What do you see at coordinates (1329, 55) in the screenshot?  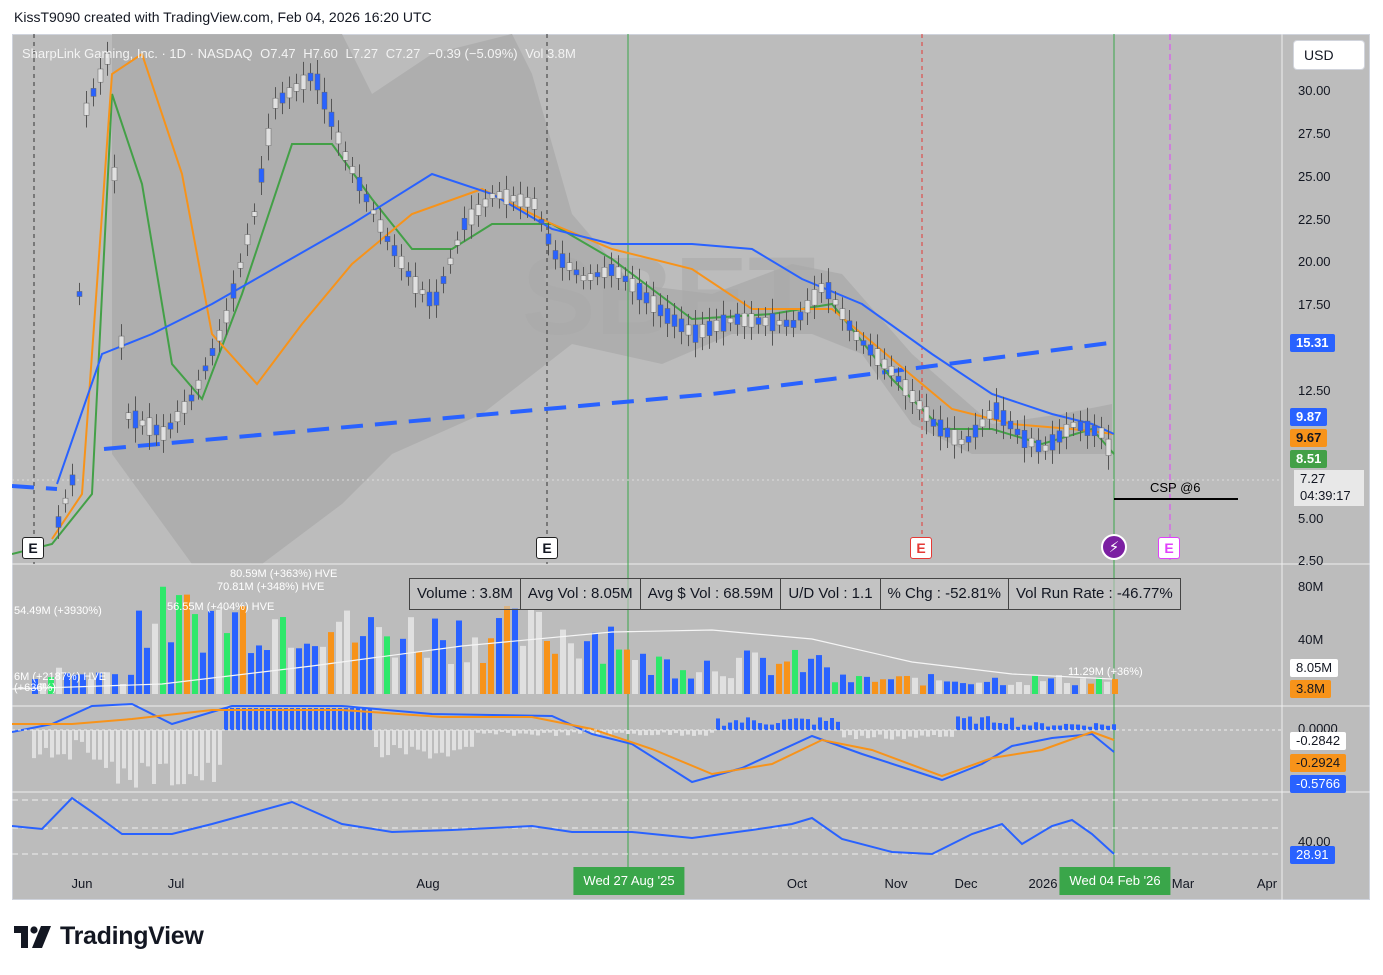 I see `currency-button: USD` at bounding box center [1329, 55].